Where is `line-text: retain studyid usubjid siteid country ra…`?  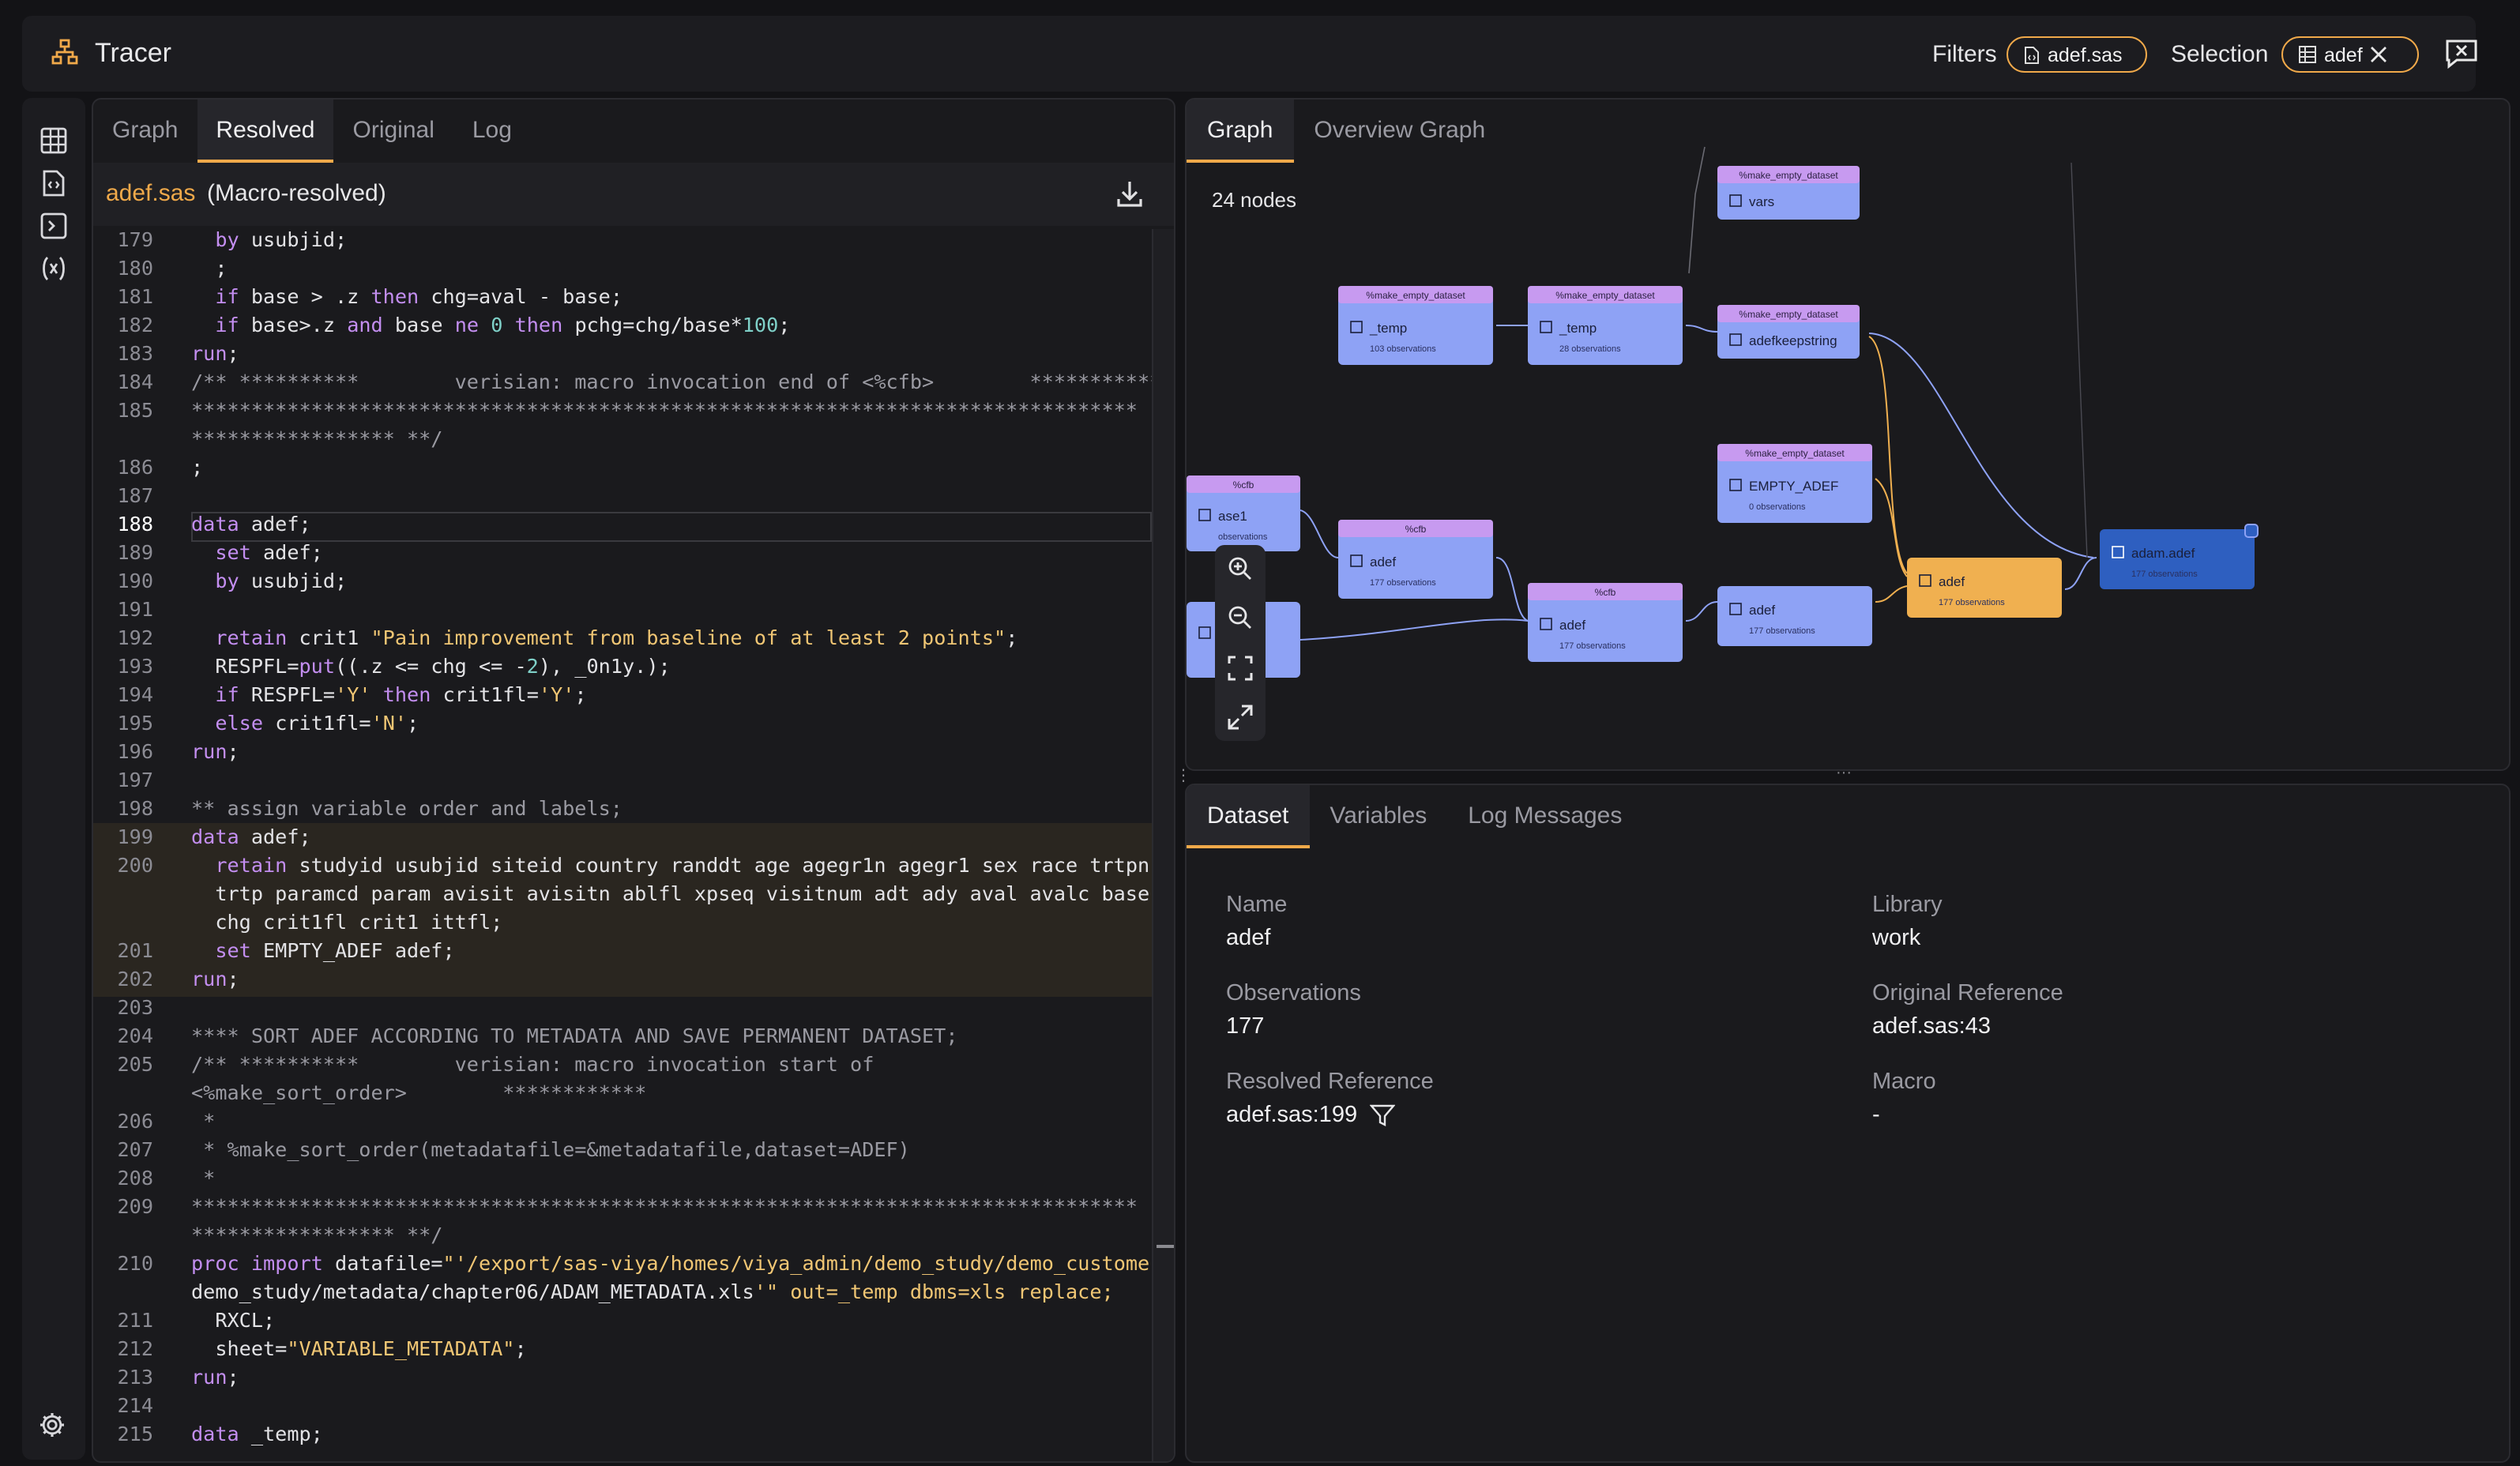 line-text: retain studyid usubjid siteid country ra… is located at coordinates (682, 865).